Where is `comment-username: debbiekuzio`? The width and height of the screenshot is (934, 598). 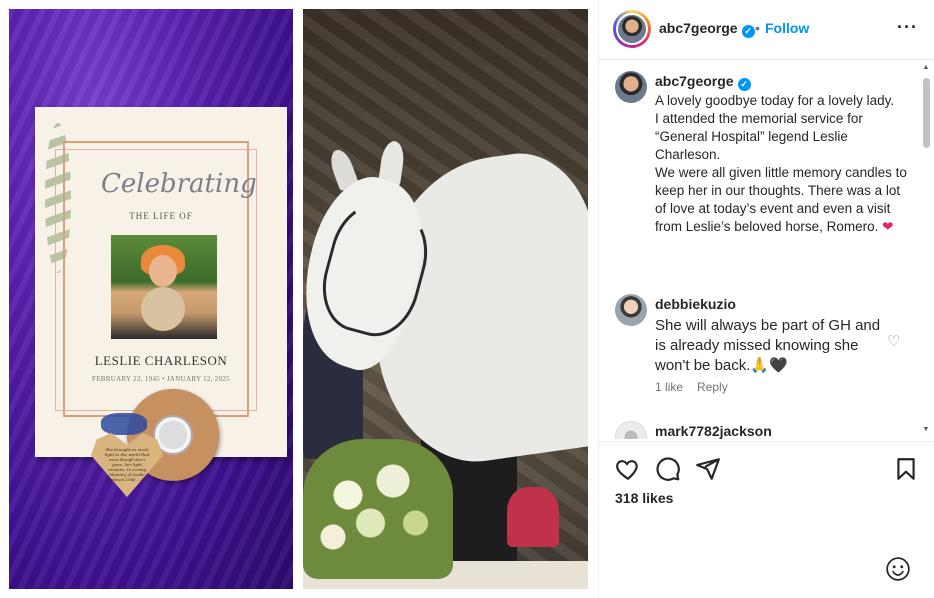 comment-username: debbiekuzio is located at coordinates (695, 304).